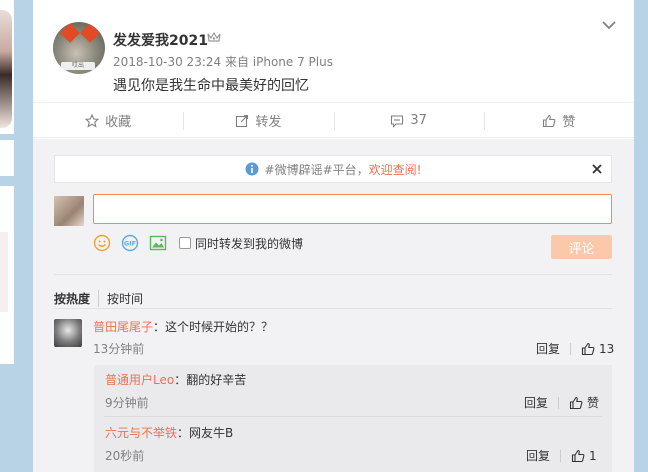 Image resolution: width=648 pixels, height=472 pixels. What do you see at coordinates (123, 327) in the screenshot?
I see `commenter-name: 普田尾尾子` at bounding box center [123, 327].